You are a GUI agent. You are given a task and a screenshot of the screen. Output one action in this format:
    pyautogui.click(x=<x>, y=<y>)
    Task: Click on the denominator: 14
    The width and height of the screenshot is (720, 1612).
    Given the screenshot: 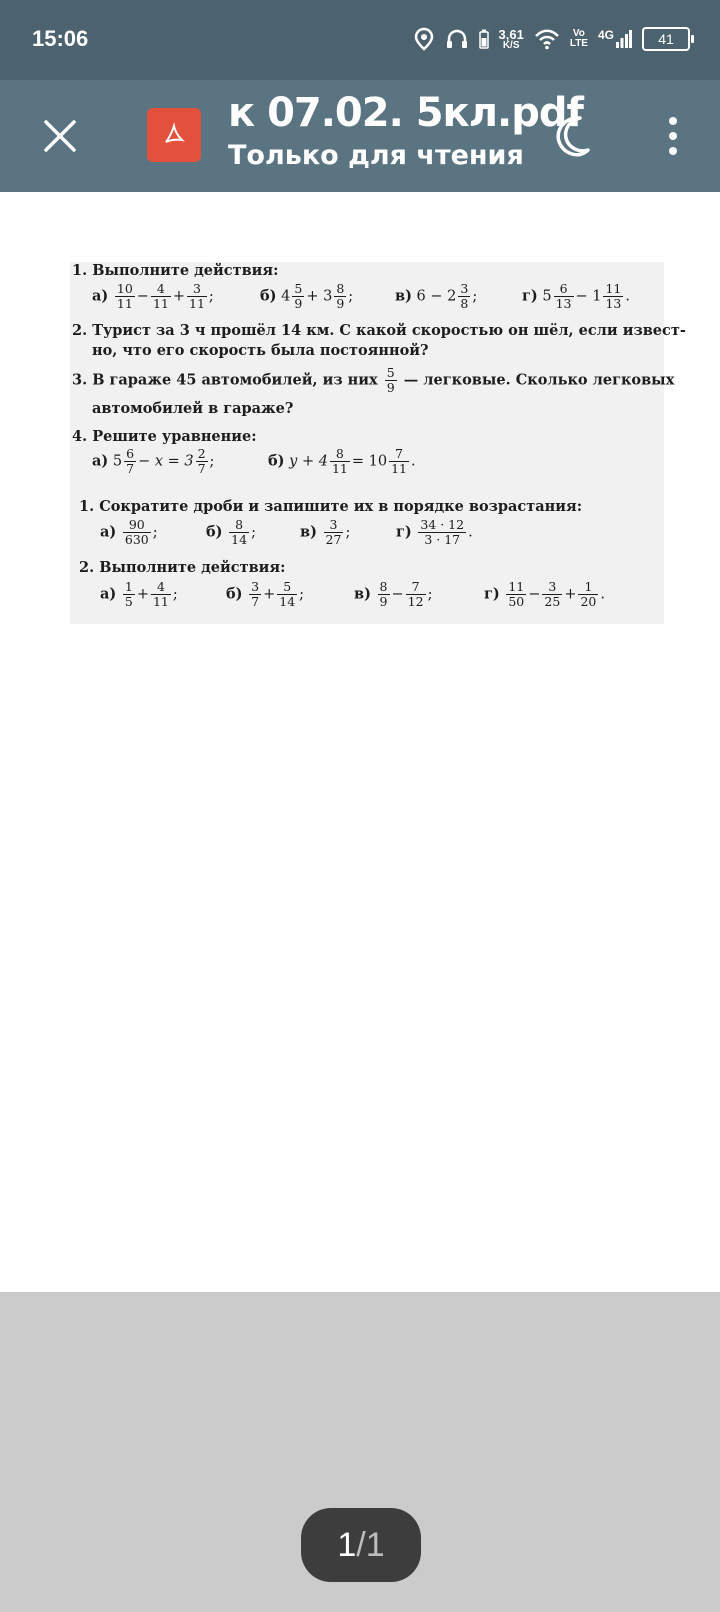 What is the action you would take?
    pyautogui.click(x=239, y=539)
    